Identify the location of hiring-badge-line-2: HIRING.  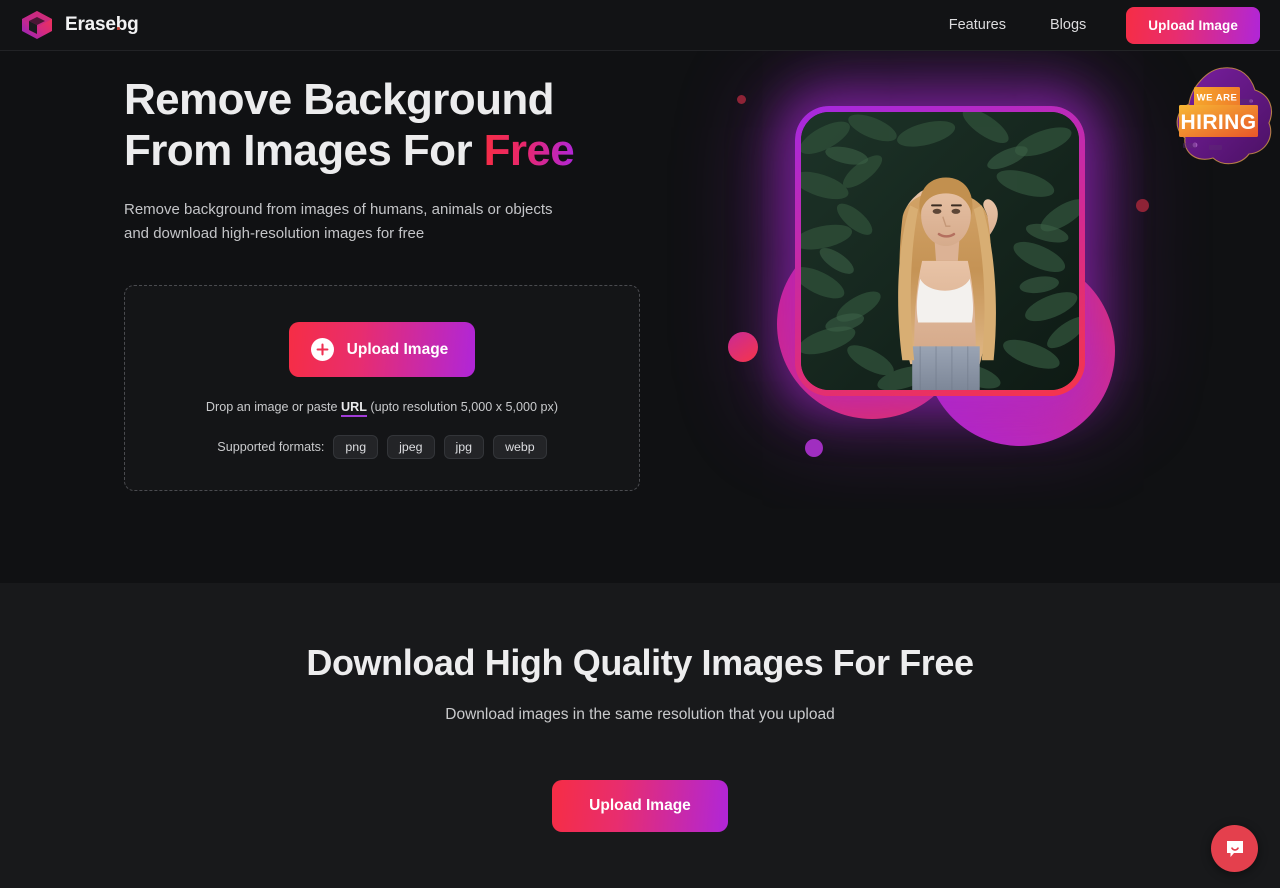
(1219, 122).